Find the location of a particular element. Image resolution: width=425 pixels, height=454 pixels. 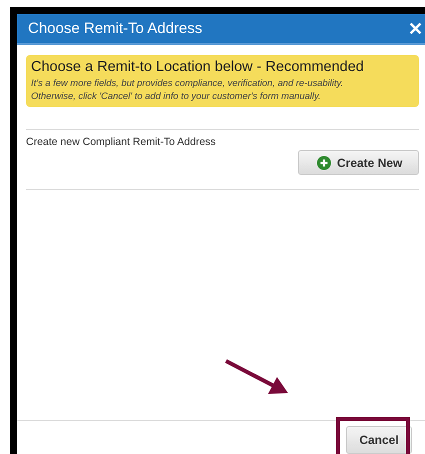

close-button: ✕ is located at coordinates (415, 29).